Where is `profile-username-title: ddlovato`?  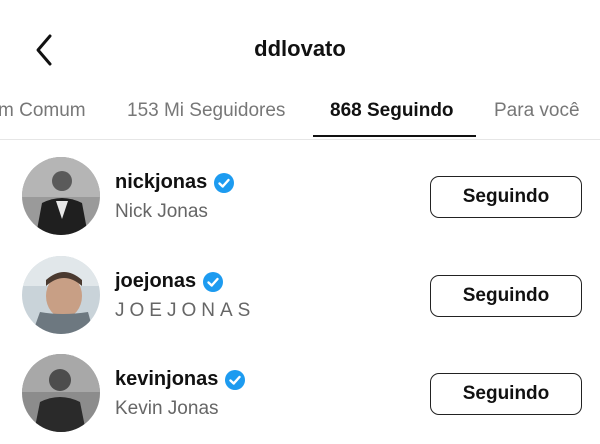 profile-username-title: ddlovato is located at coordinates (300, 48).